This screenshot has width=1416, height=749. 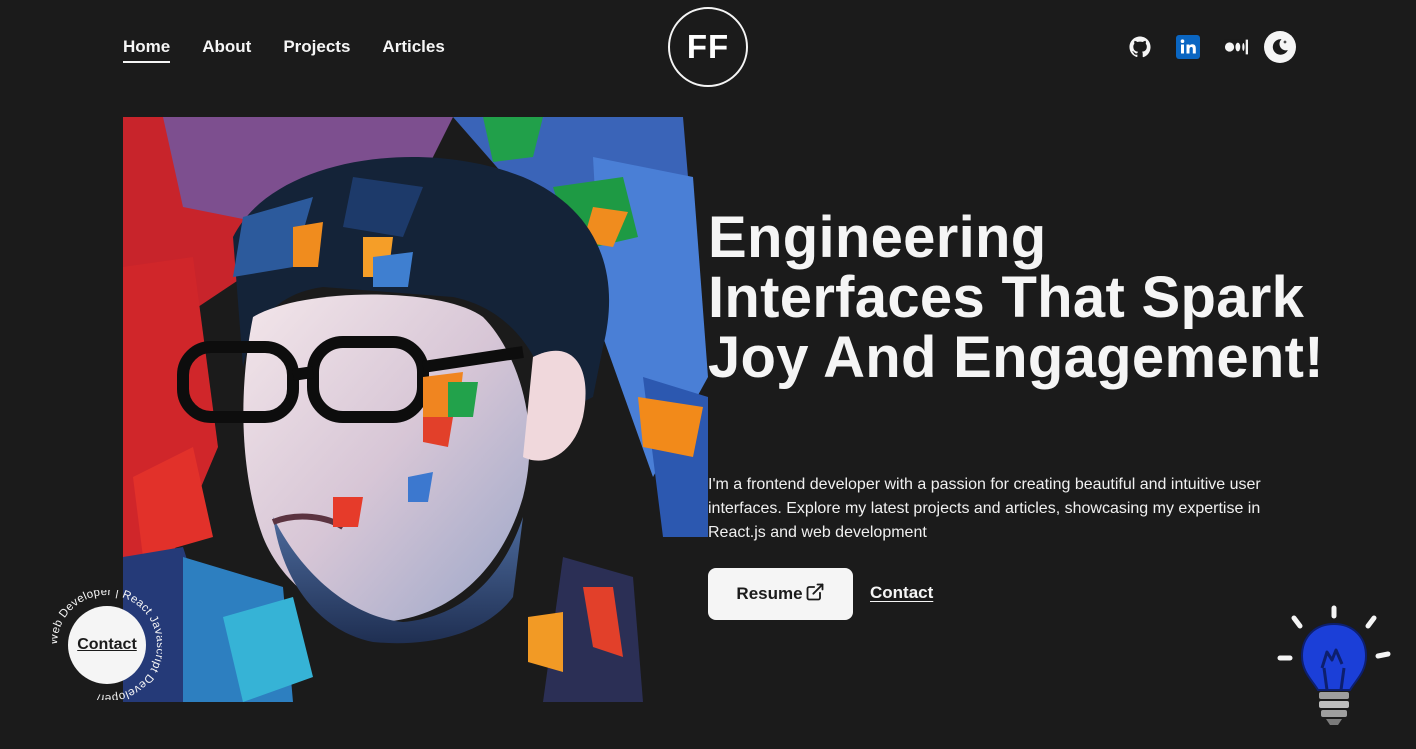 What do you see at coordinates (1188, 47) in the screenshot?
I see `linkedin-icon` at bounding box center [1188, 47].